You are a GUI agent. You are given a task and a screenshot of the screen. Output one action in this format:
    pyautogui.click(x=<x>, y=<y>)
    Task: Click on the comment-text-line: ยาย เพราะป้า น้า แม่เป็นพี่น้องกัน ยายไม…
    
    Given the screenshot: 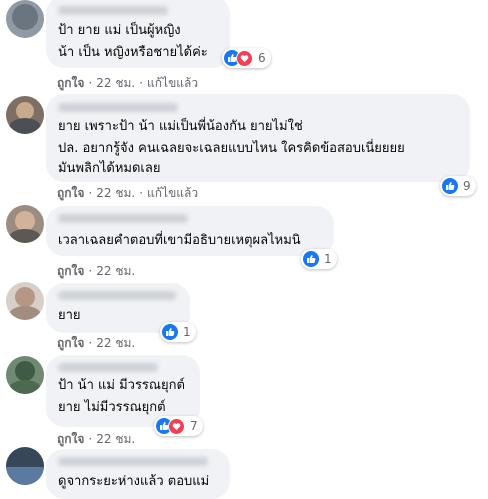 What is the action you would take?
    pyautogui.click(x=180, y=126)
    